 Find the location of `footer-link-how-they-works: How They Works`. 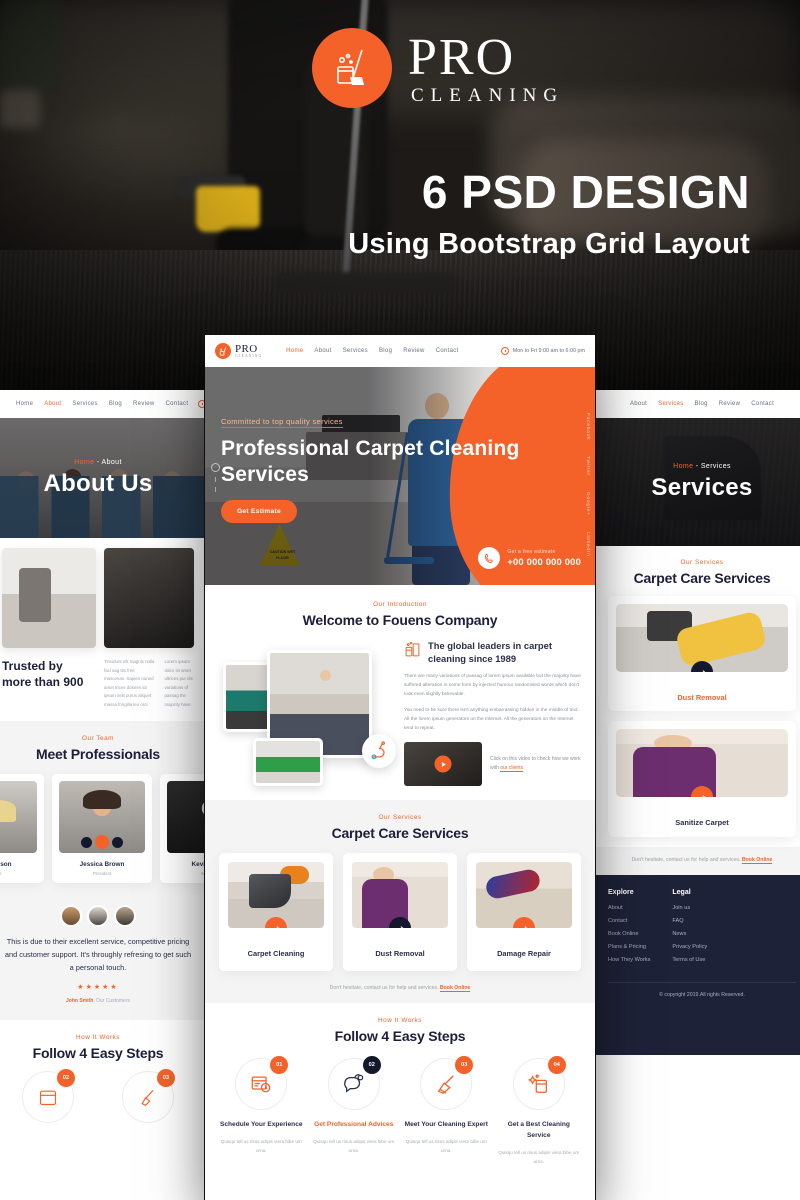

footer-link-how-they-works: How They Works is located at coordinates (629, 960).